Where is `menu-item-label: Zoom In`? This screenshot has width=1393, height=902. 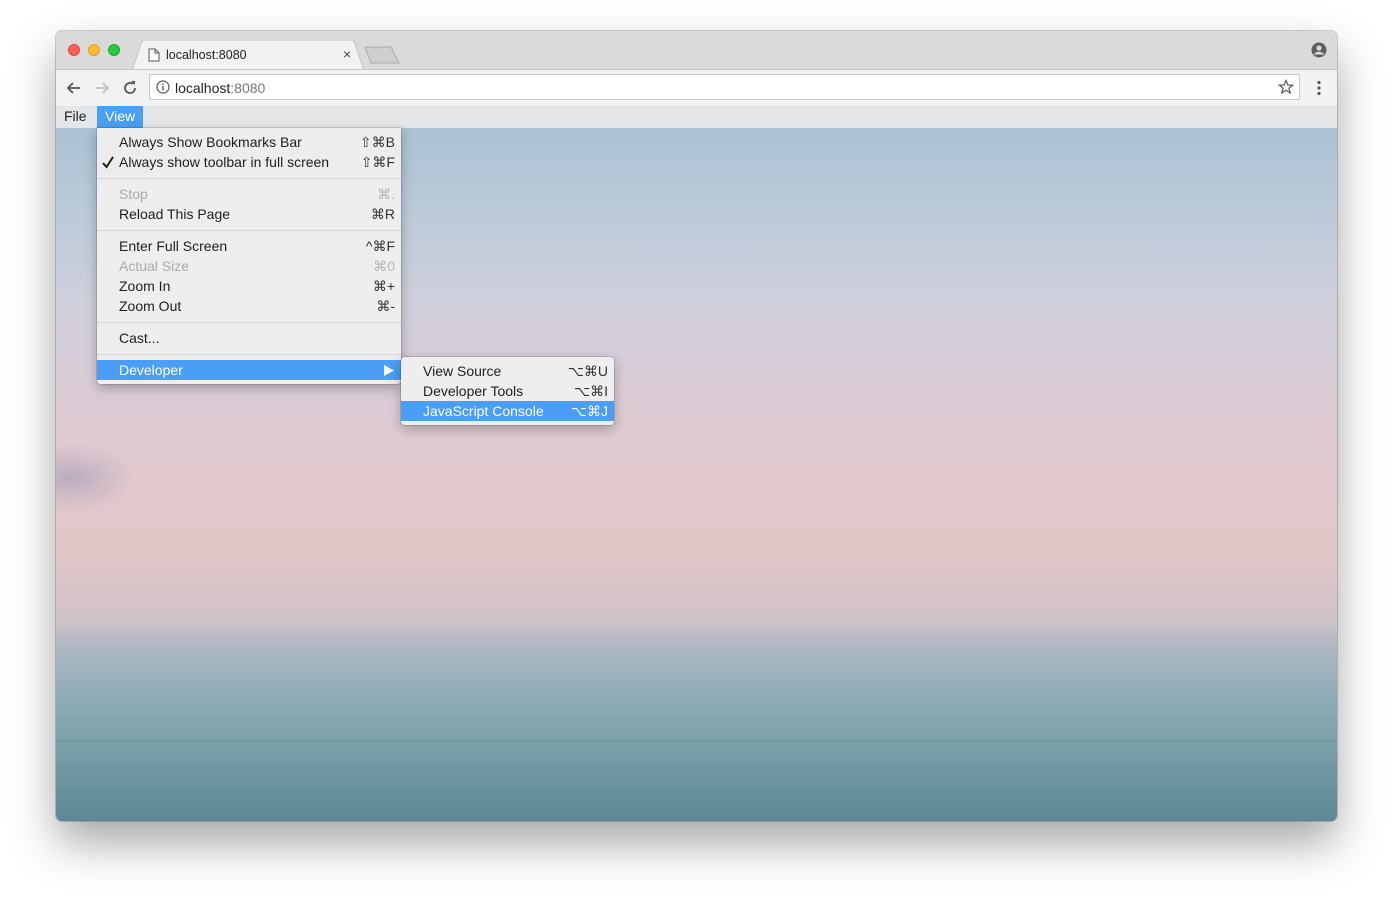 menu-item-label: Zoom In is located at coordinates (145, 286).